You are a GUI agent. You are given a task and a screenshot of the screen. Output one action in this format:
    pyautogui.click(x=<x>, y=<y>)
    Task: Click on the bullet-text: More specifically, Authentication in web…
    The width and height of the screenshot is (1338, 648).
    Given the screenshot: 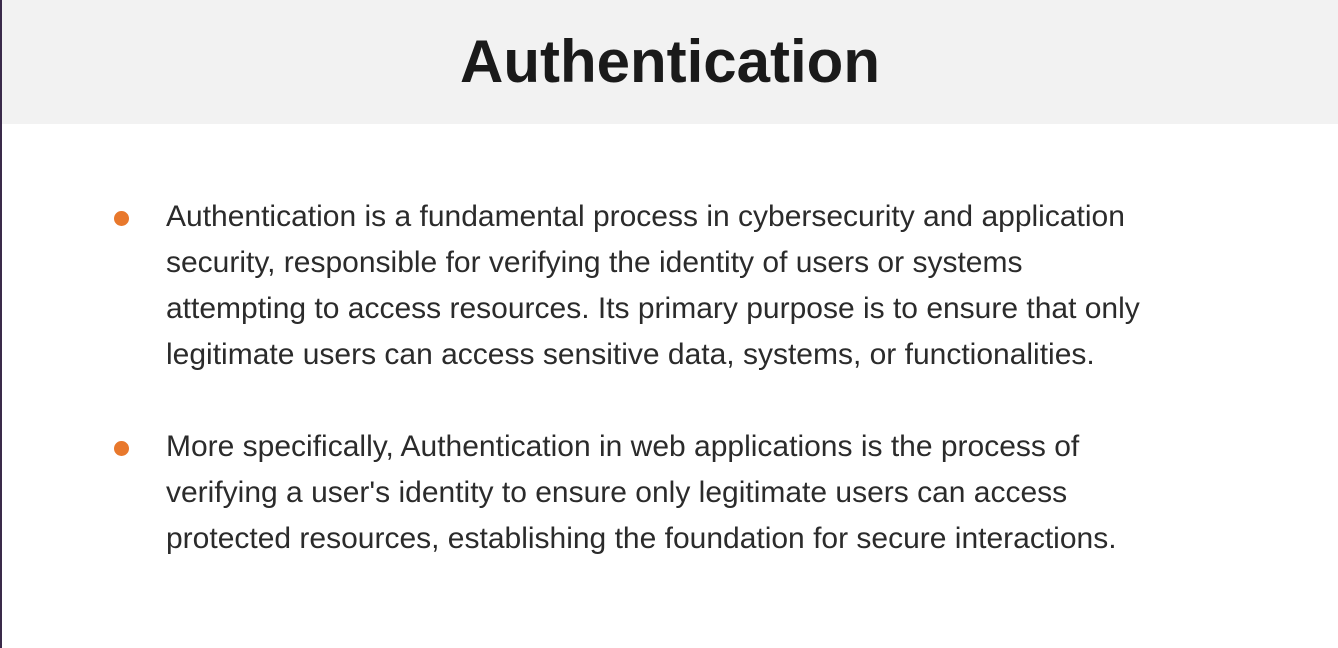 What is the action you would take?
    pyautogui.click(x=641, y=492)
    